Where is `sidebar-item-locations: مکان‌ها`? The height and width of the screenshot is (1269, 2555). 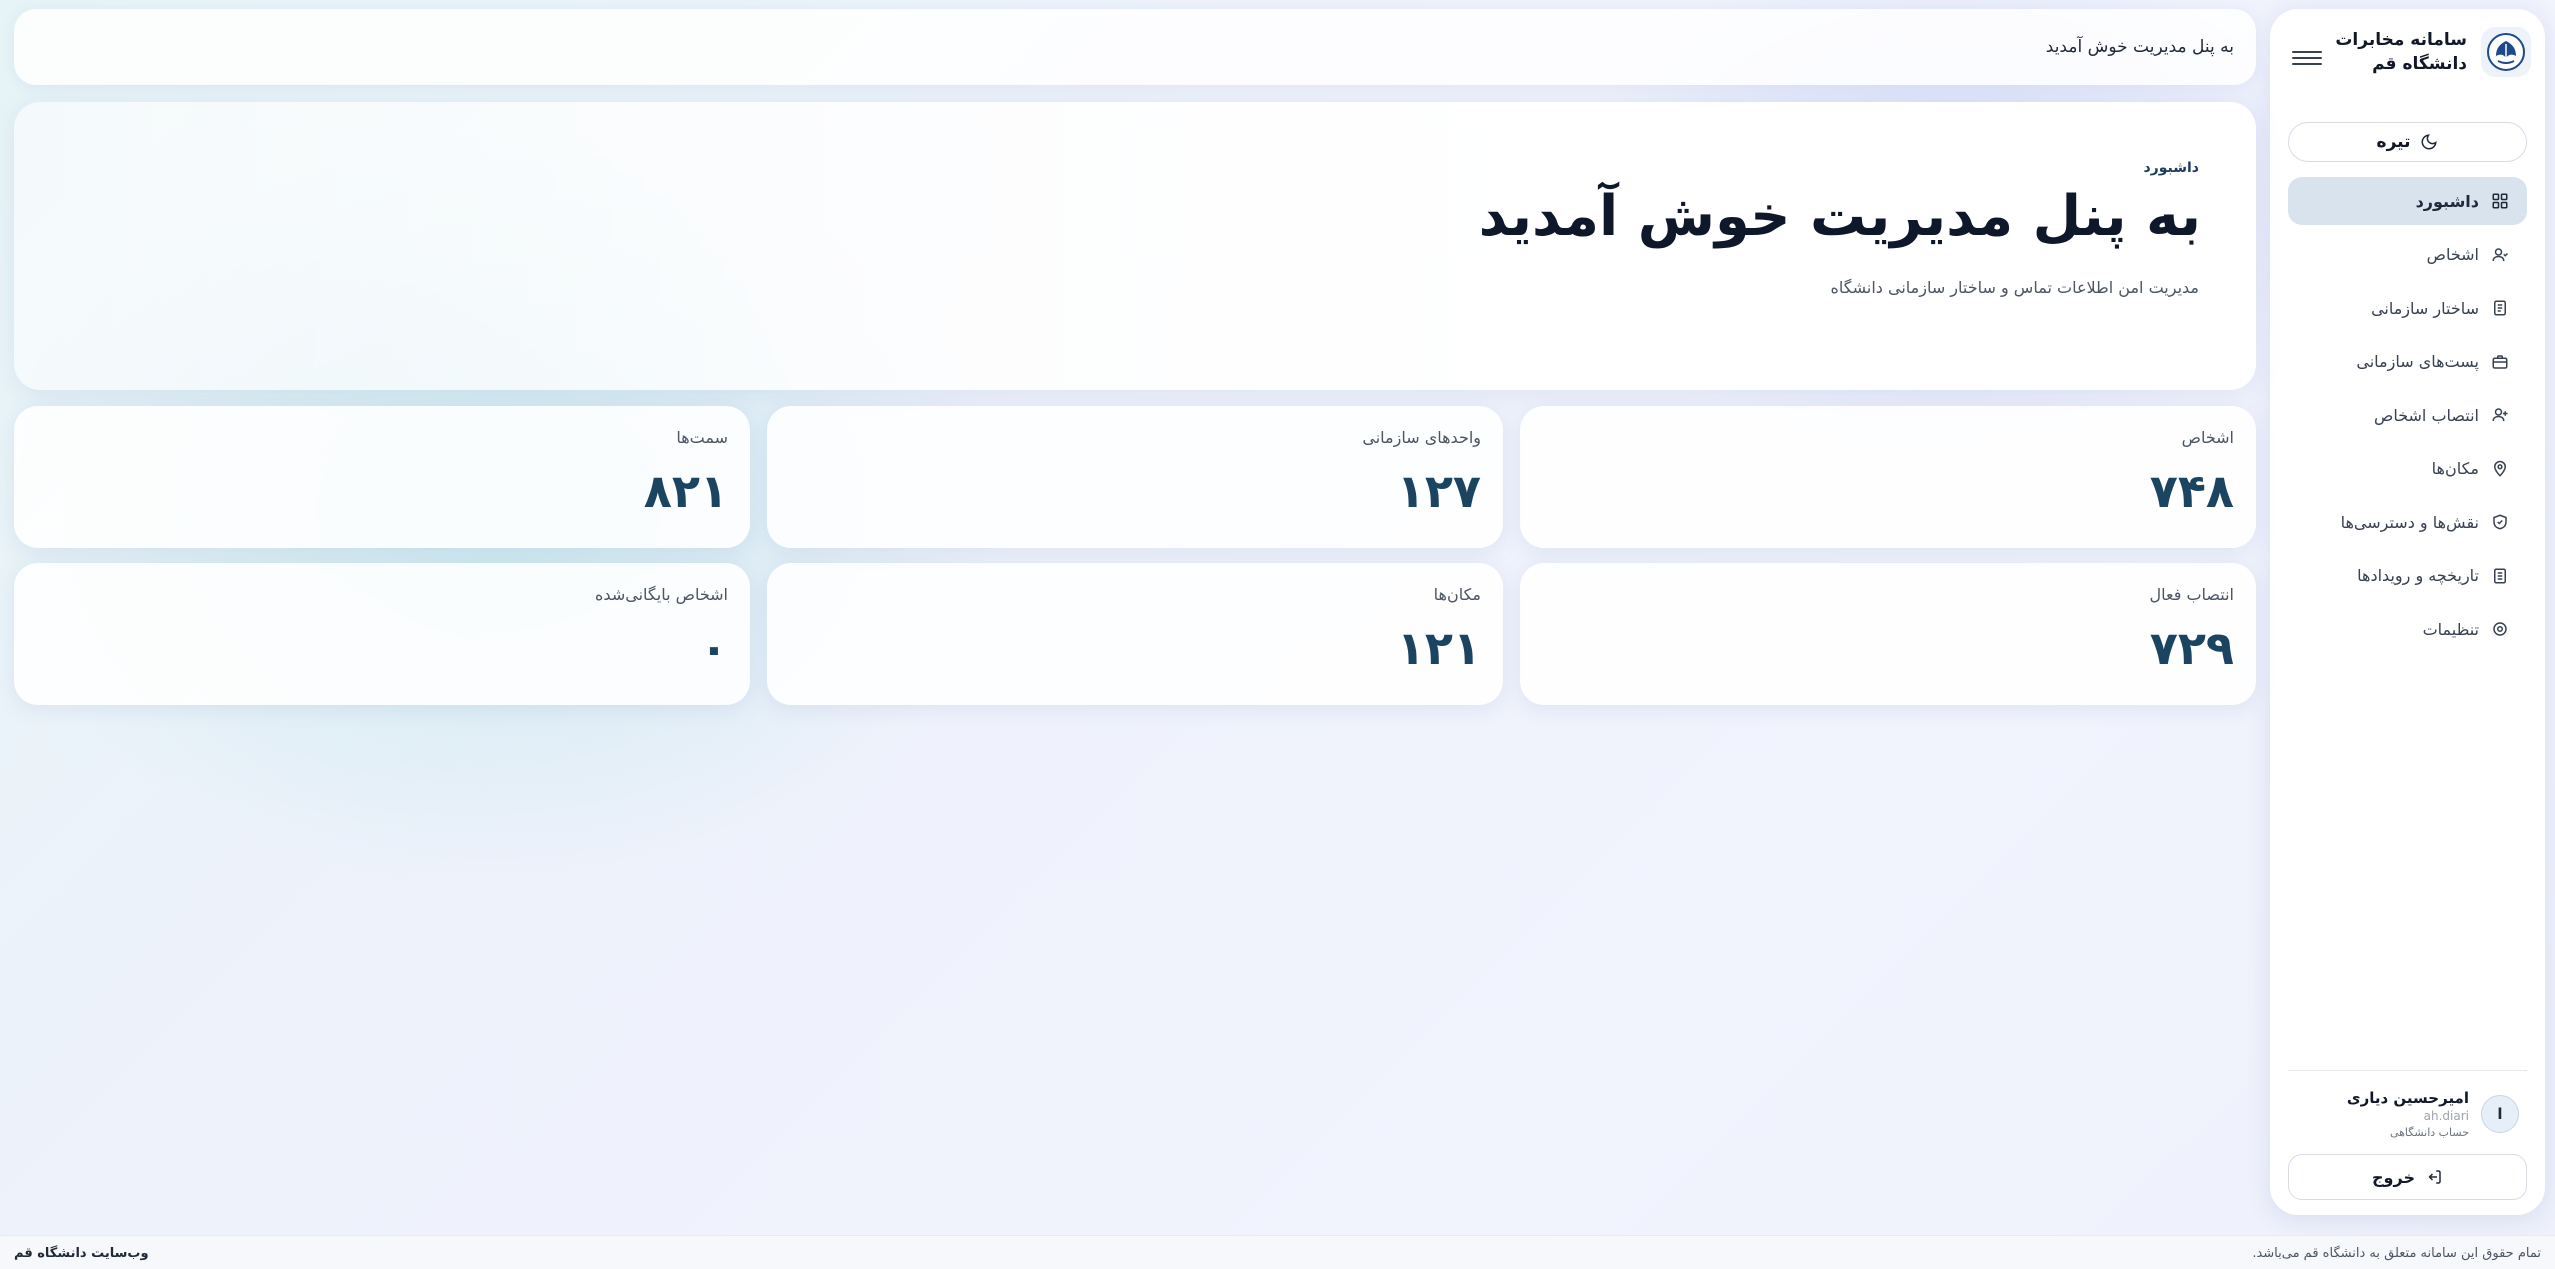 sidebar-item-locations: مکان‌ها is located at coordinates (2407, 469).